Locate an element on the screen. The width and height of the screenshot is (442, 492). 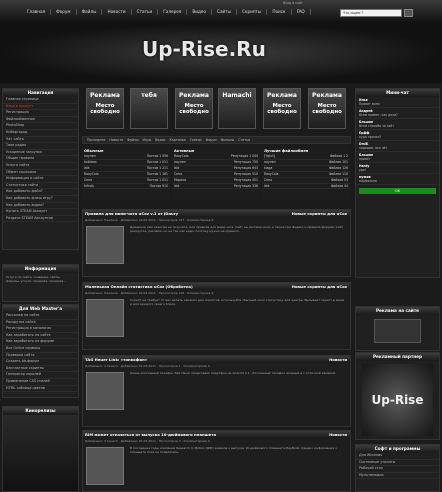
webmaster-item: HTML таблица цветов is located at coordinates (40, 389).